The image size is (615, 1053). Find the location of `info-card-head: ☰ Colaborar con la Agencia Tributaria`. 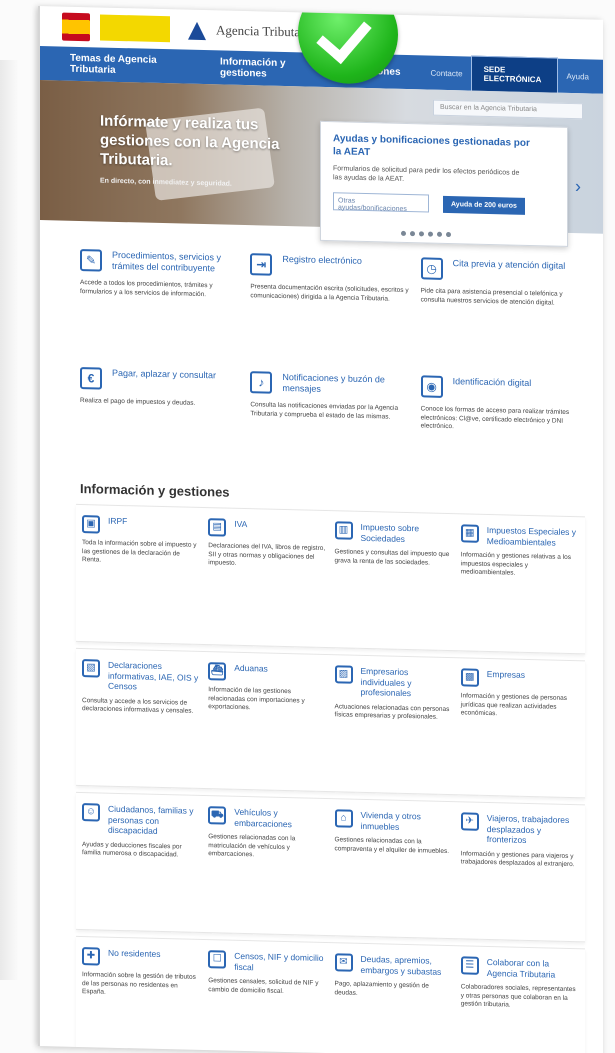

info-card-head: ☰ Colaborar con la Agencia Tributaria is located at coordinates (519, 968).